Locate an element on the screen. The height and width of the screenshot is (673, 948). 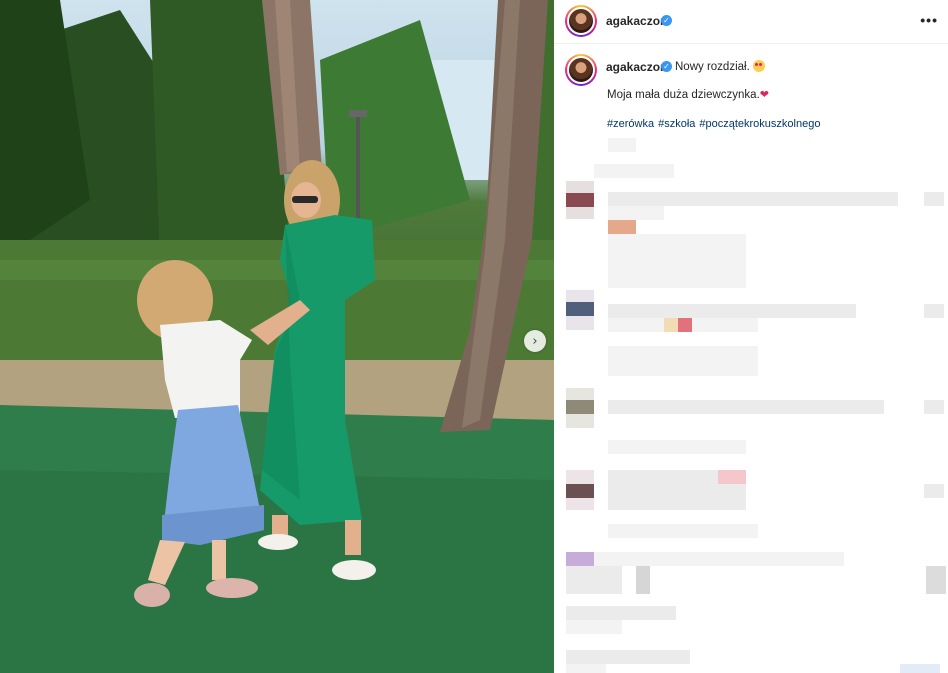
chevron-right-icon: › is located at coordinates (535, 341).